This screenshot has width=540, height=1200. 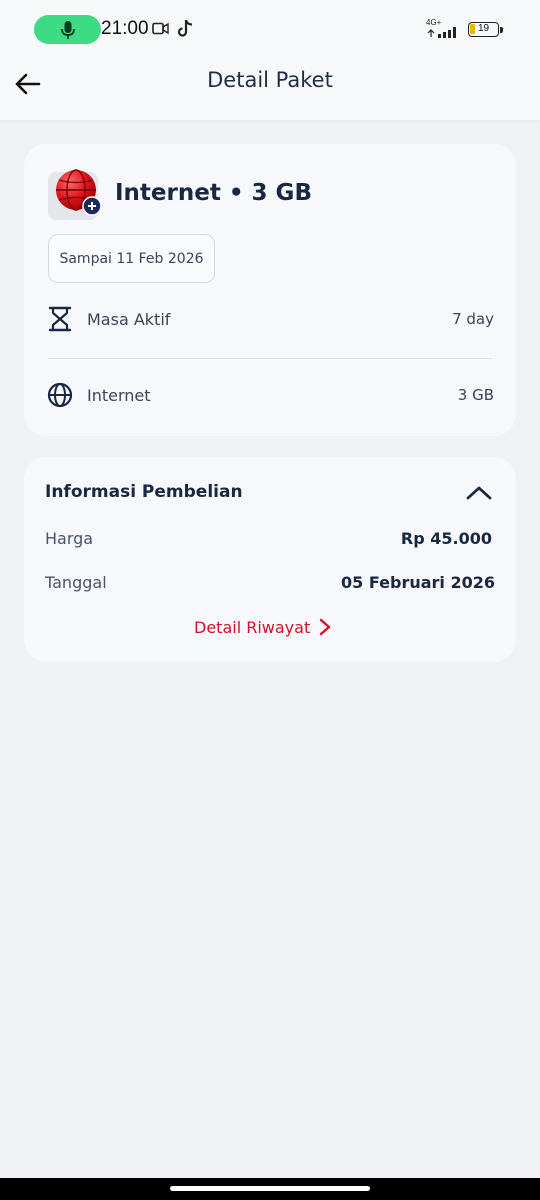 What do you see at coordinates (119, 395) in the screenshot?
I see `internet-label: Internet` at bounding box center [119, 395].